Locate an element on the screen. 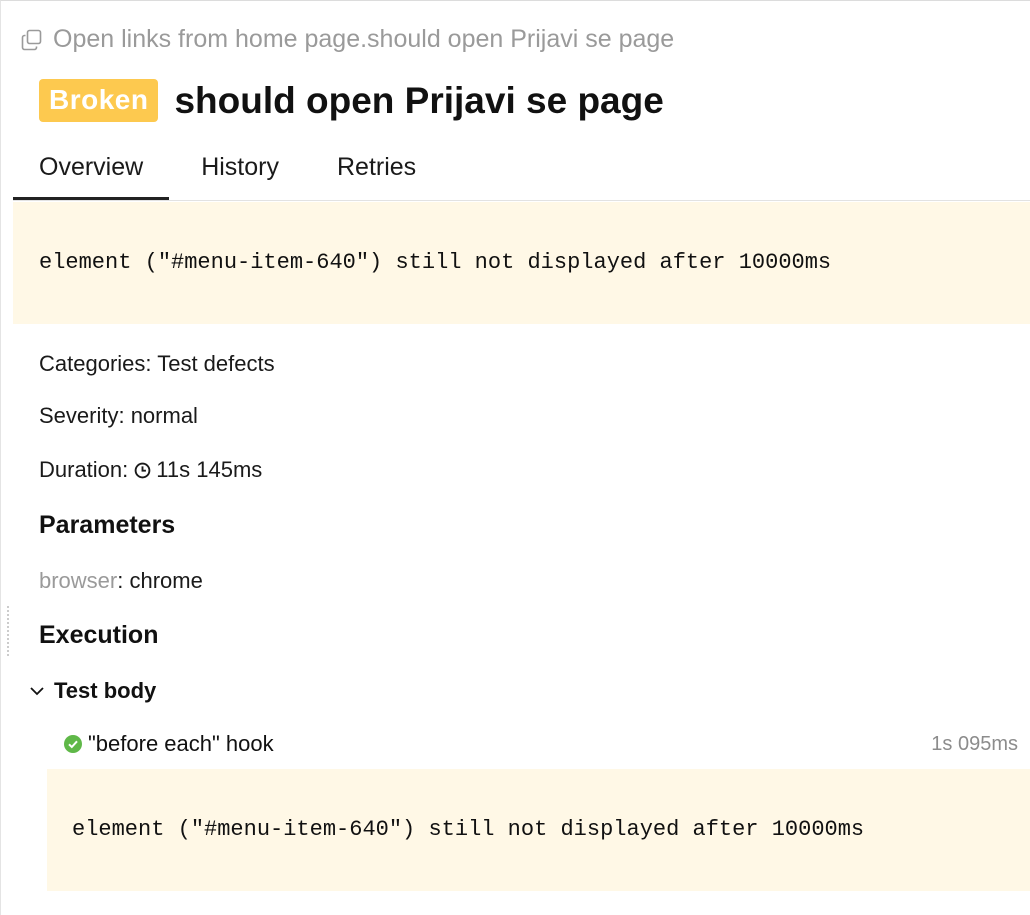  page-title: should open Prijavi se page is located at coordinates (419, 100).